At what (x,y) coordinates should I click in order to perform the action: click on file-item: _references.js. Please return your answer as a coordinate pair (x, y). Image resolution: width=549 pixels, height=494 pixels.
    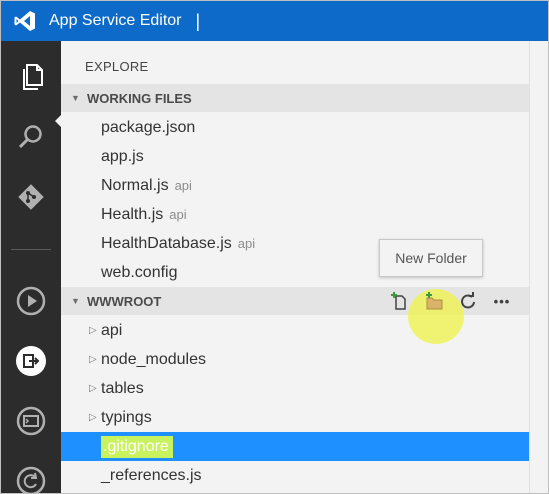
    Looking at the image, I should click on (295, 475).